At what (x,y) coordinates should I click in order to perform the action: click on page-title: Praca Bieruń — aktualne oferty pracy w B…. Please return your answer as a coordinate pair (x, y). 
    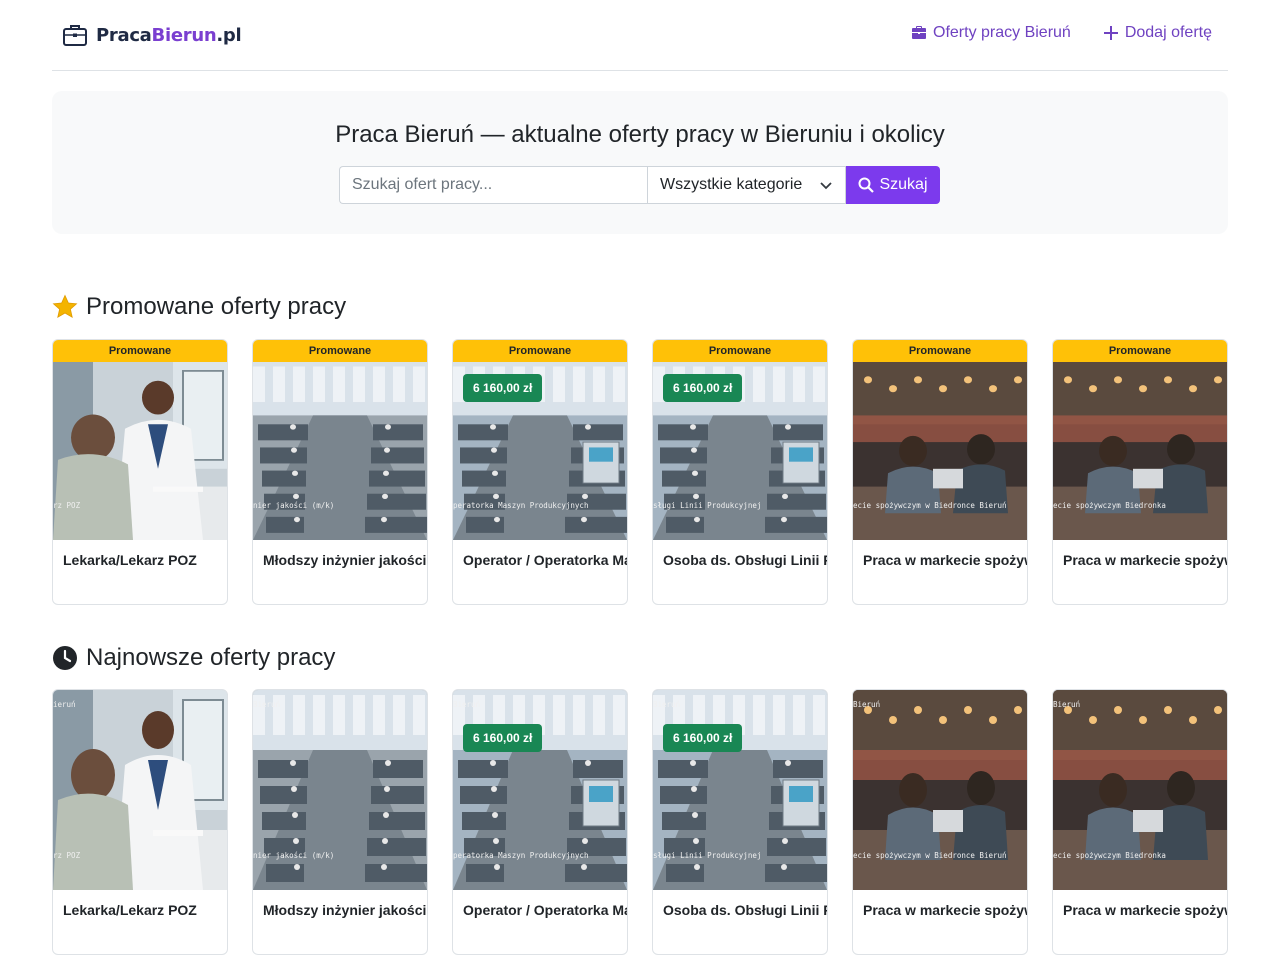
    Looking at the image, I should click on (640, 134).